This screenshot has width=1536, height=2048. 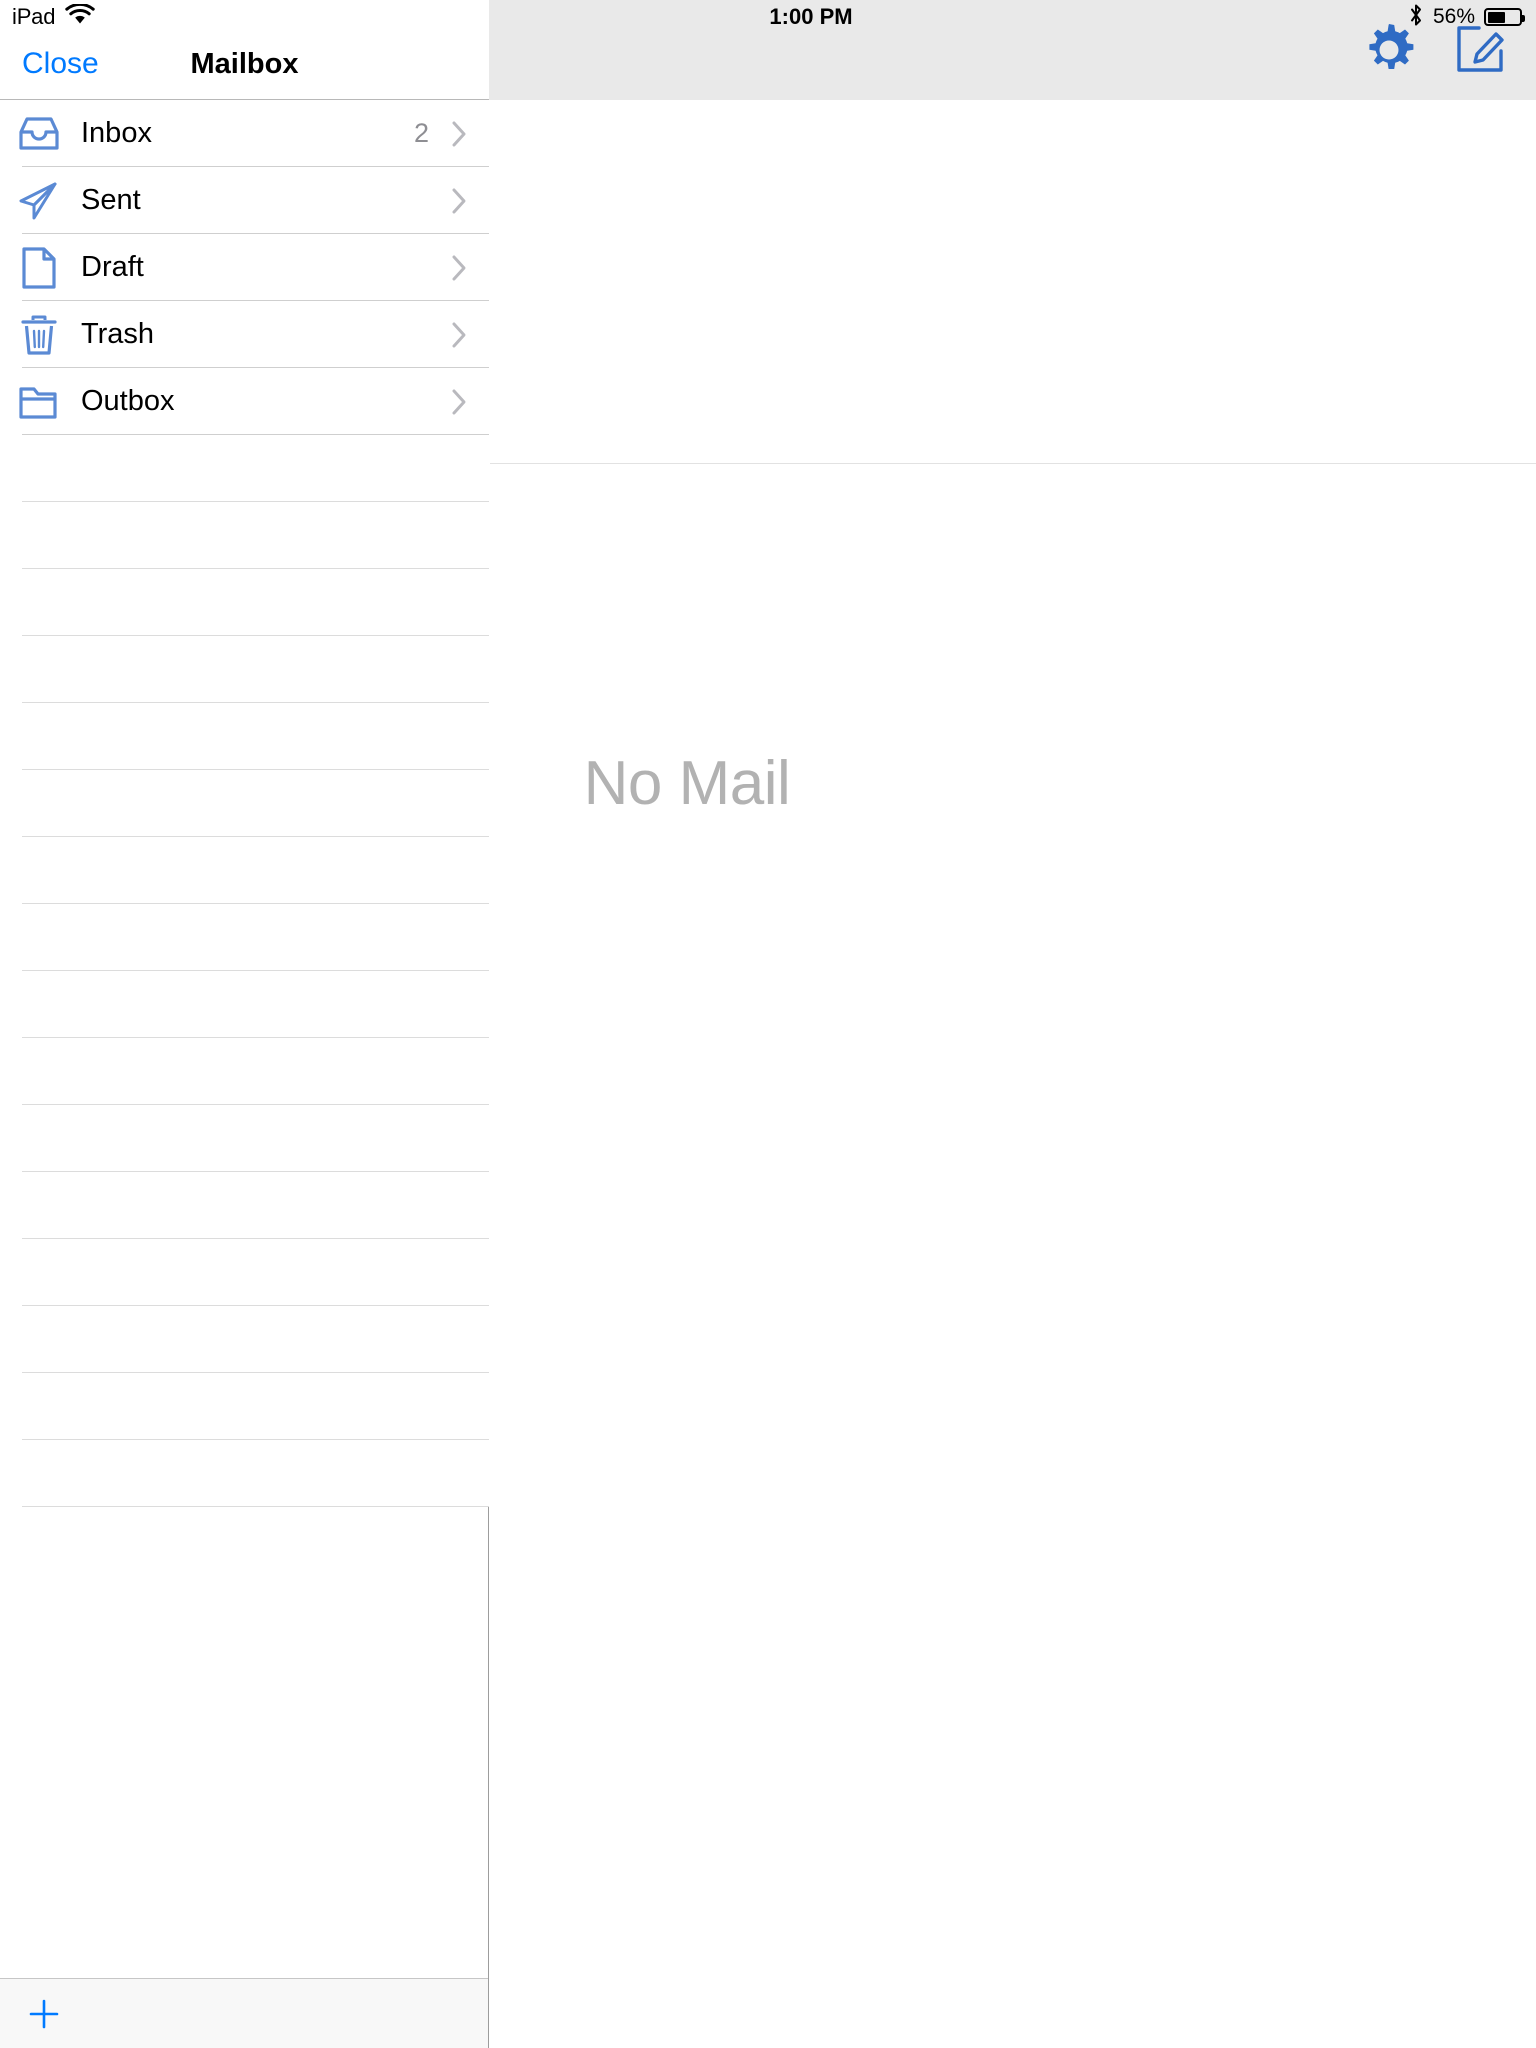 I want to click on sidebar-item-label: Trash, so click(x=118, y=334).